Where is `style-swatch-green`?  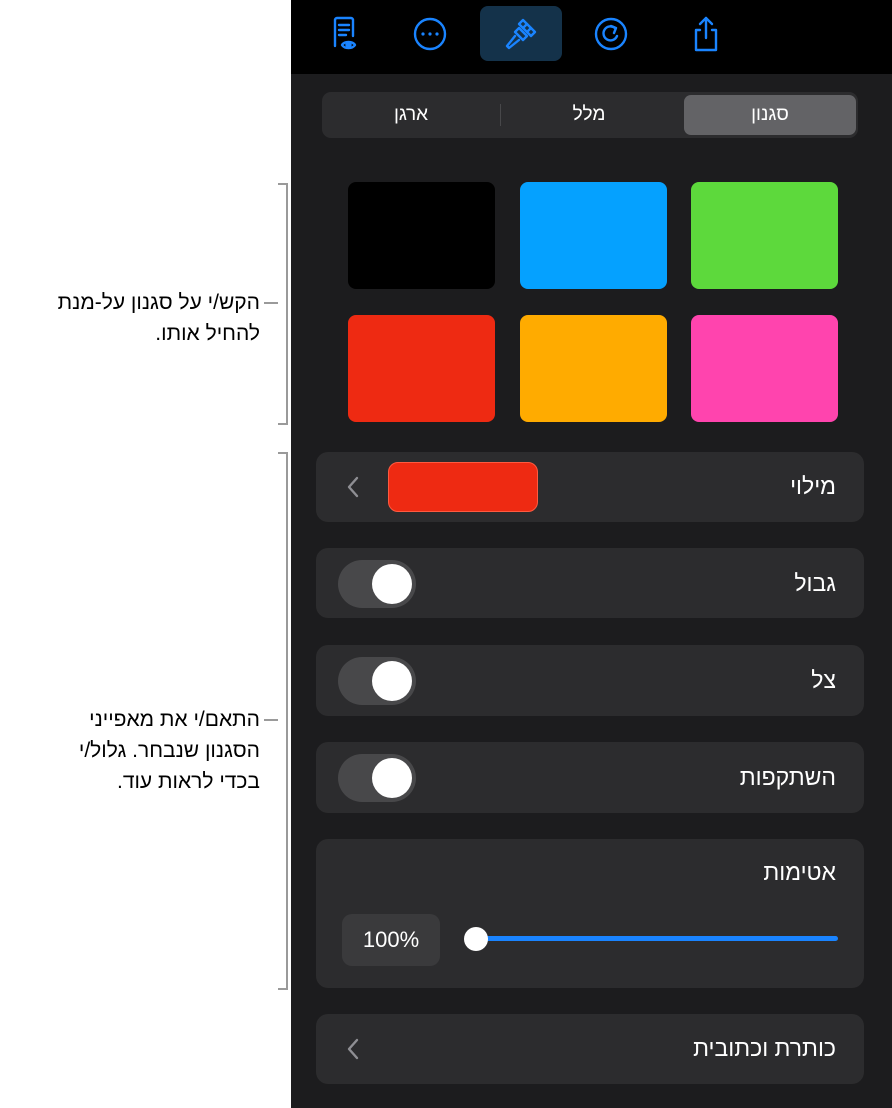
style-swatch-green is located at coordinates (764, 235).